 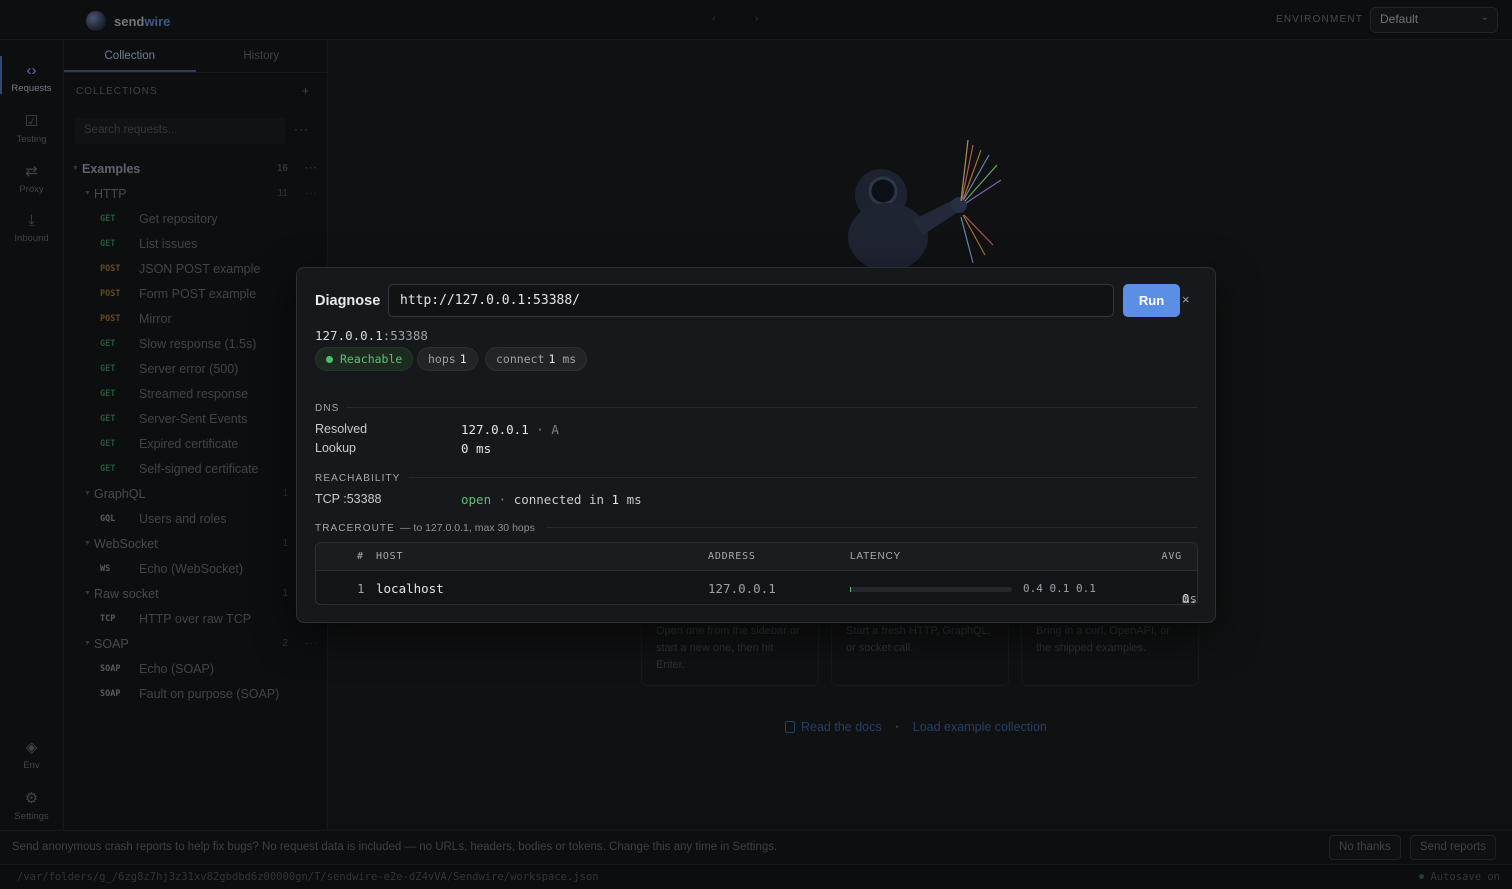 I want to click on request-item: TCP HTTP over raw TCP, so click(x=196, y=618).